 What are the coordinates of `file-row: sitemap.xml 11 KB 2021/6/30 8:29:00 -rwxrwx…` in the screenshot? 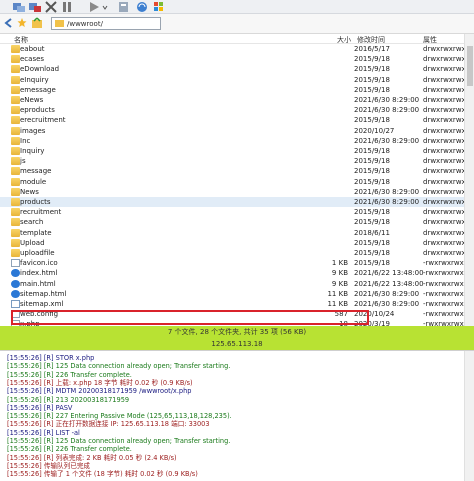 It's located at (237, 304).